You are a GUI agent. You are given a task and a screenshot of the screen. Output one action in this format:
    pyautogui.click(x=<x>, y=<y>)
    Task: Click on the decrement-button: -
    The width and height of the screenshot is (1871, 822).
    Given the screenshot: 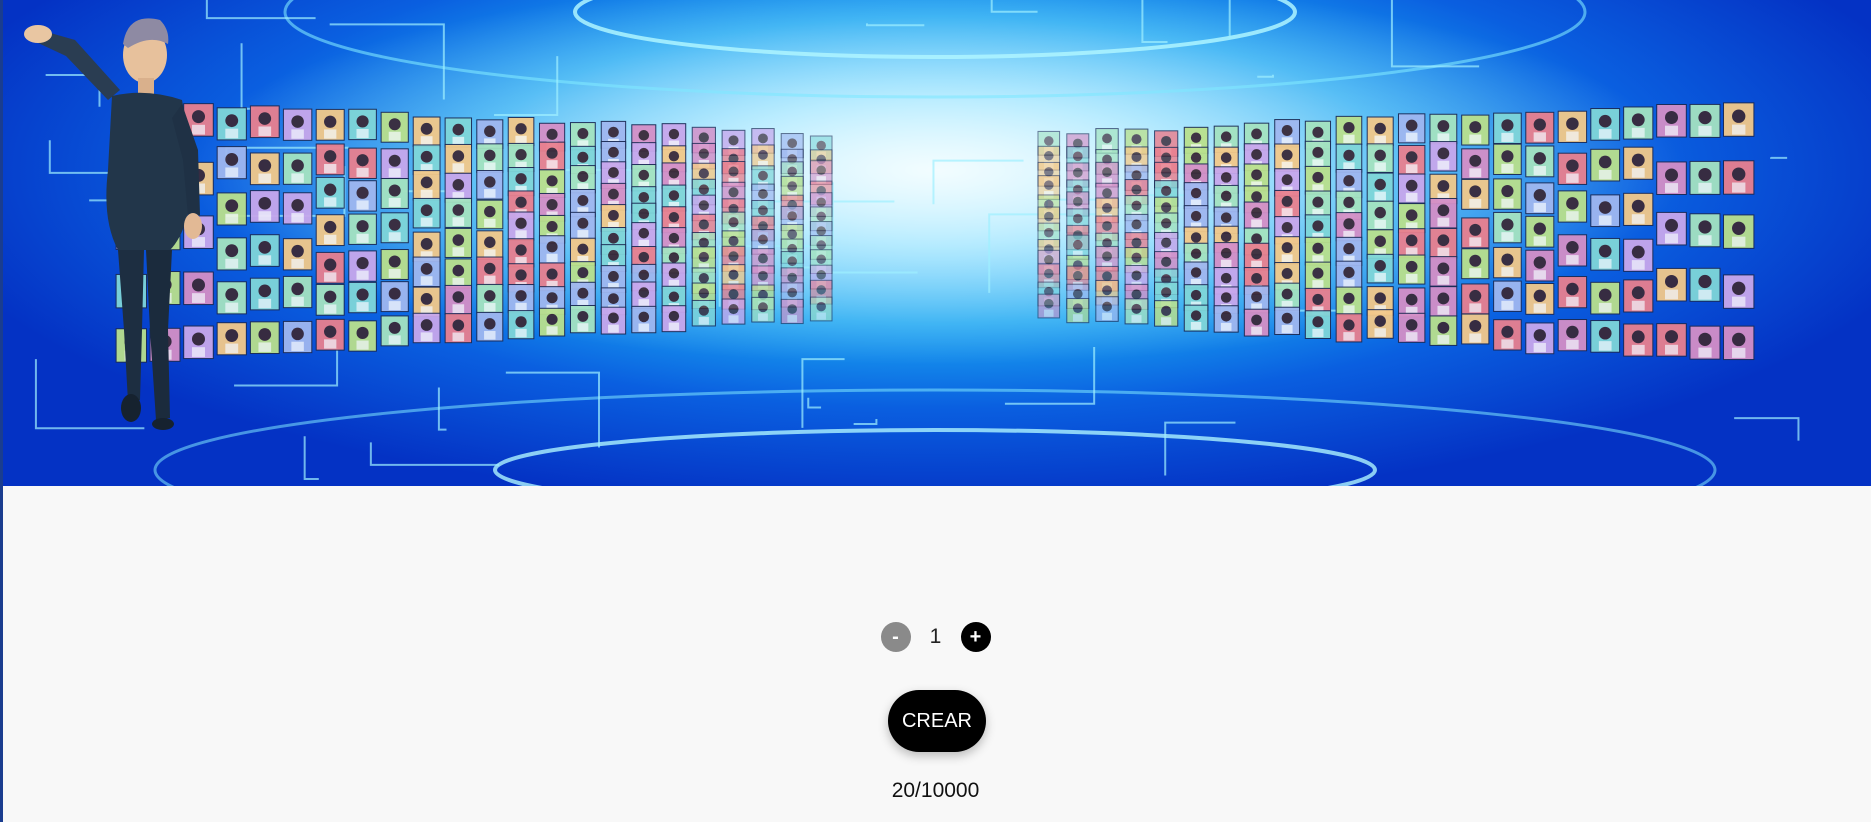 What is the action you would take?
    pyautogui.click(x=895, y=637)
    